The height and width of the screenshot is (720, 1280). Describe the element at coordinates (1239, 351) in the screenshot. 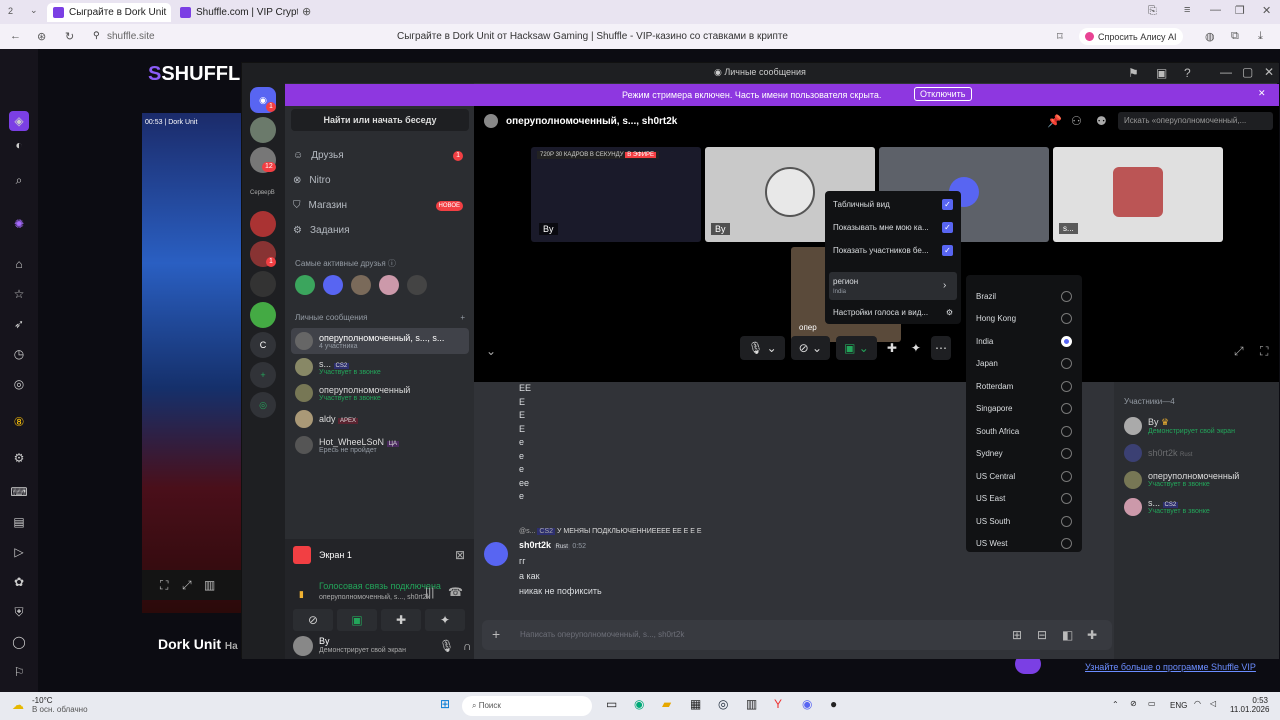

I see `popout-icon: ⤢` at that location.